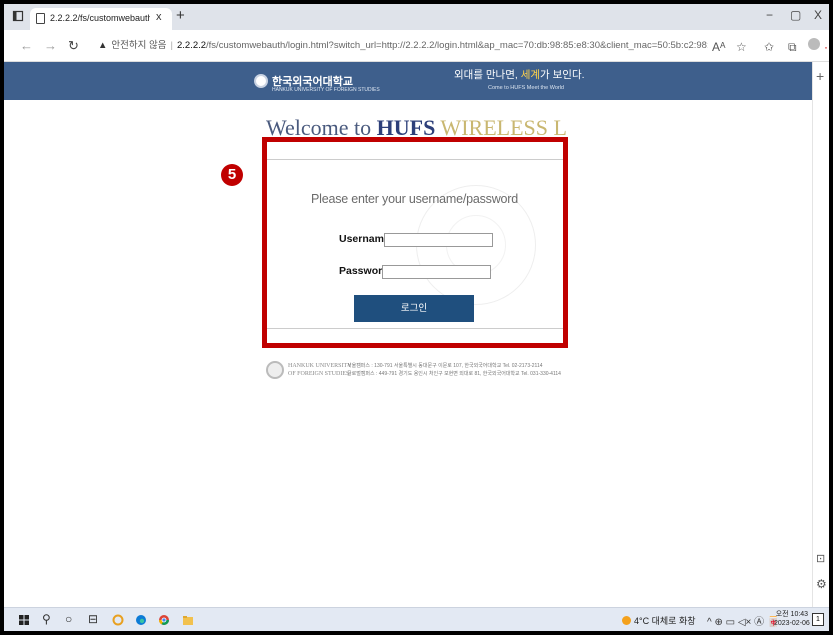 This screenshot has height=635, width=833. Describe the element at coordinates (820, 334) in the screenshot. I see `browser-sidebar: + ⊡ ⚙` at that location.